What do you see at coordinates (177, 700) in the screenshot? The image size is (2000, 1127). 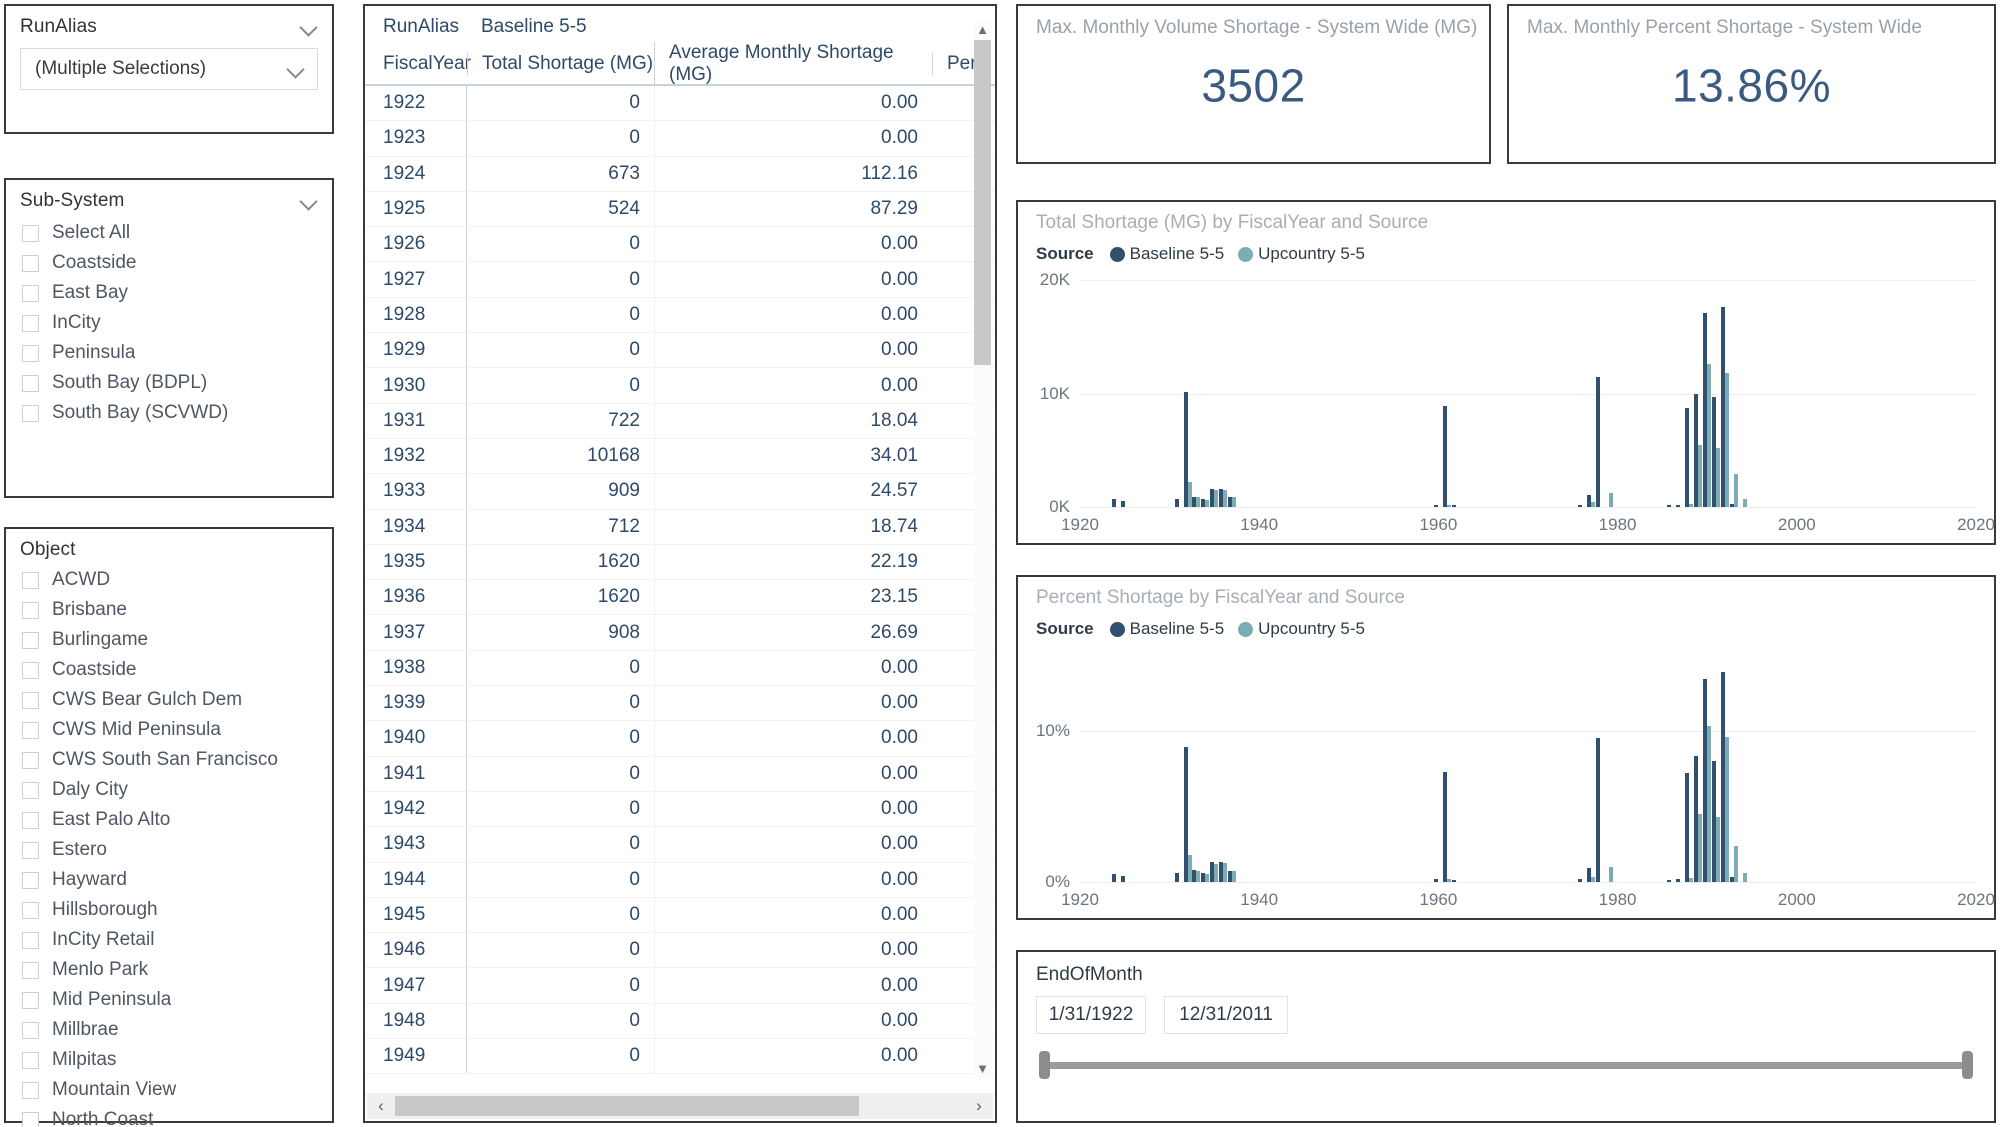 I see `object-item: CWS Bear Gulch Dem` at bounding box center [177, 700].